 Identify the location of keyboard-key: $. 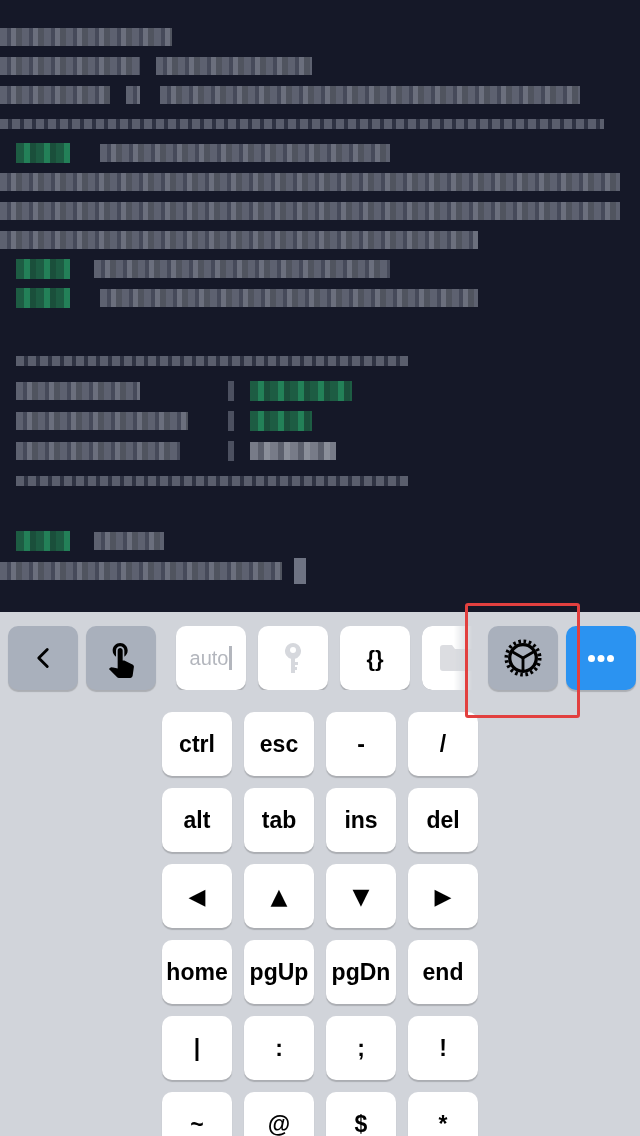
(361, 1114).